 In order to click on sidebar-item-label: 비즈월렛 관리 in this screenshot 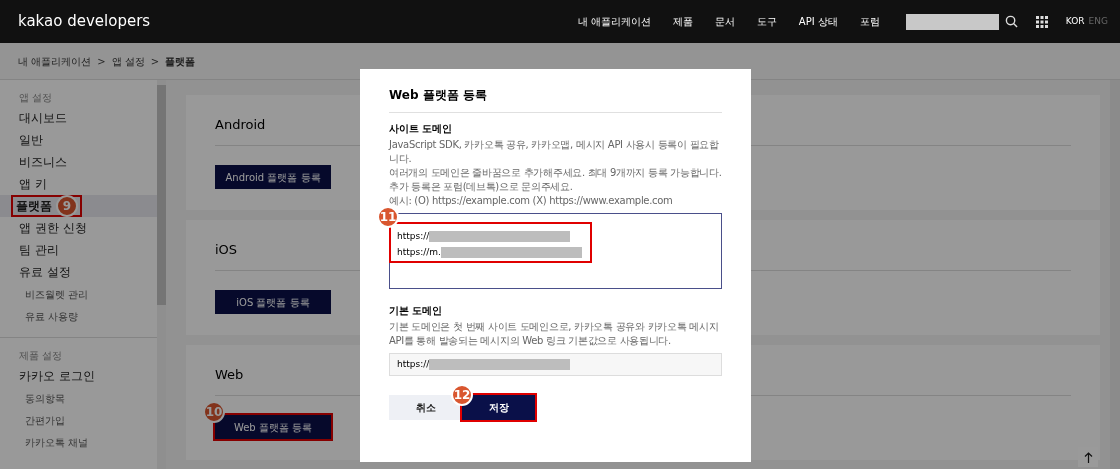, I will do `click(44, 294)`.